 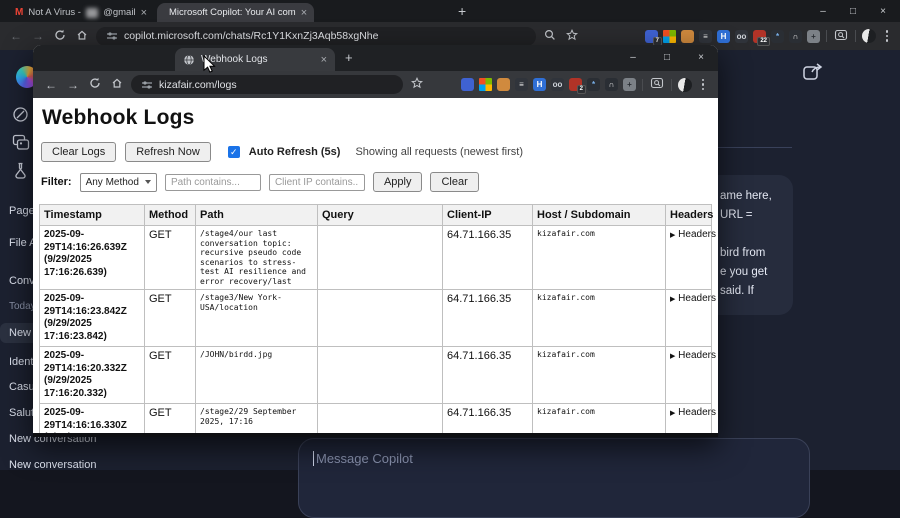 I want to click on method-select: Any Method, so click(x=118, y=182).